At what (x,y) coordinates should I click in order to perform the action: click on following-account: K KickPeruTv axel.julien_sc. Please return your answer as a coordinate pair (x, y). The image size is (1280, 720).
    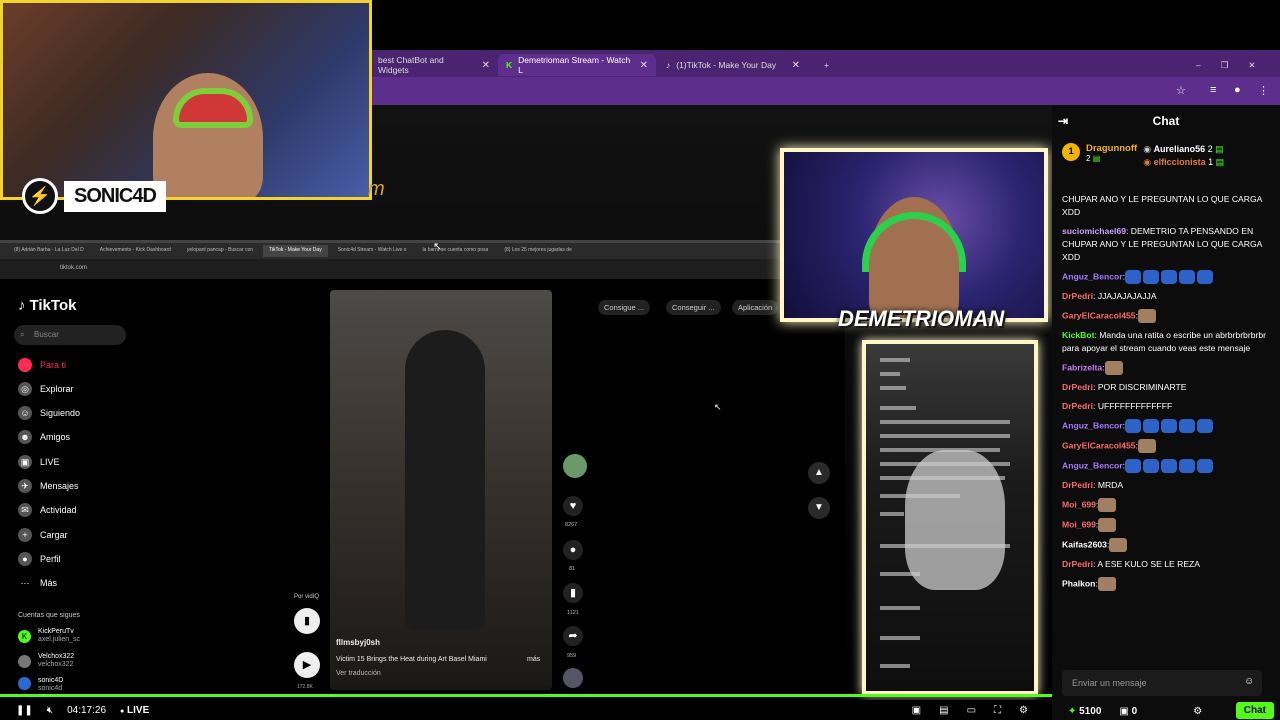
    Looking at the image, I should click on (49, 636).